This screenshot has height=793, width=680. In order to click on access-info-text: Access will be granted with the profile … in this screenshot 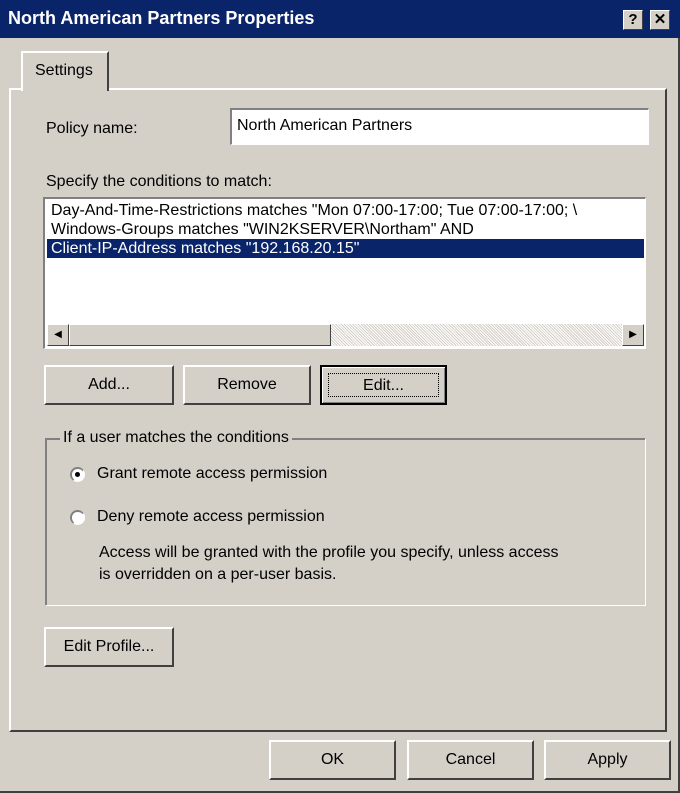, I will do `click(369, 564)`.